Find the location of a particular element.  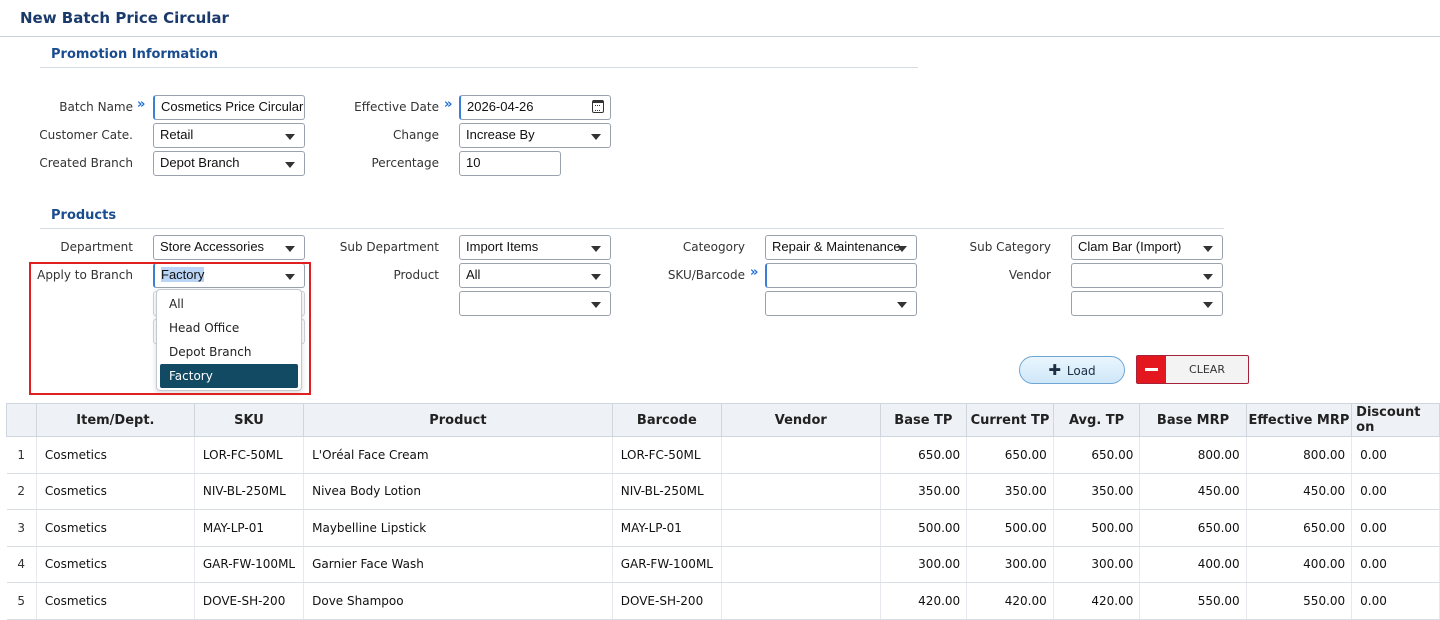

effective-date-input: 2026-04-26 is located at coordinates (535, 107).